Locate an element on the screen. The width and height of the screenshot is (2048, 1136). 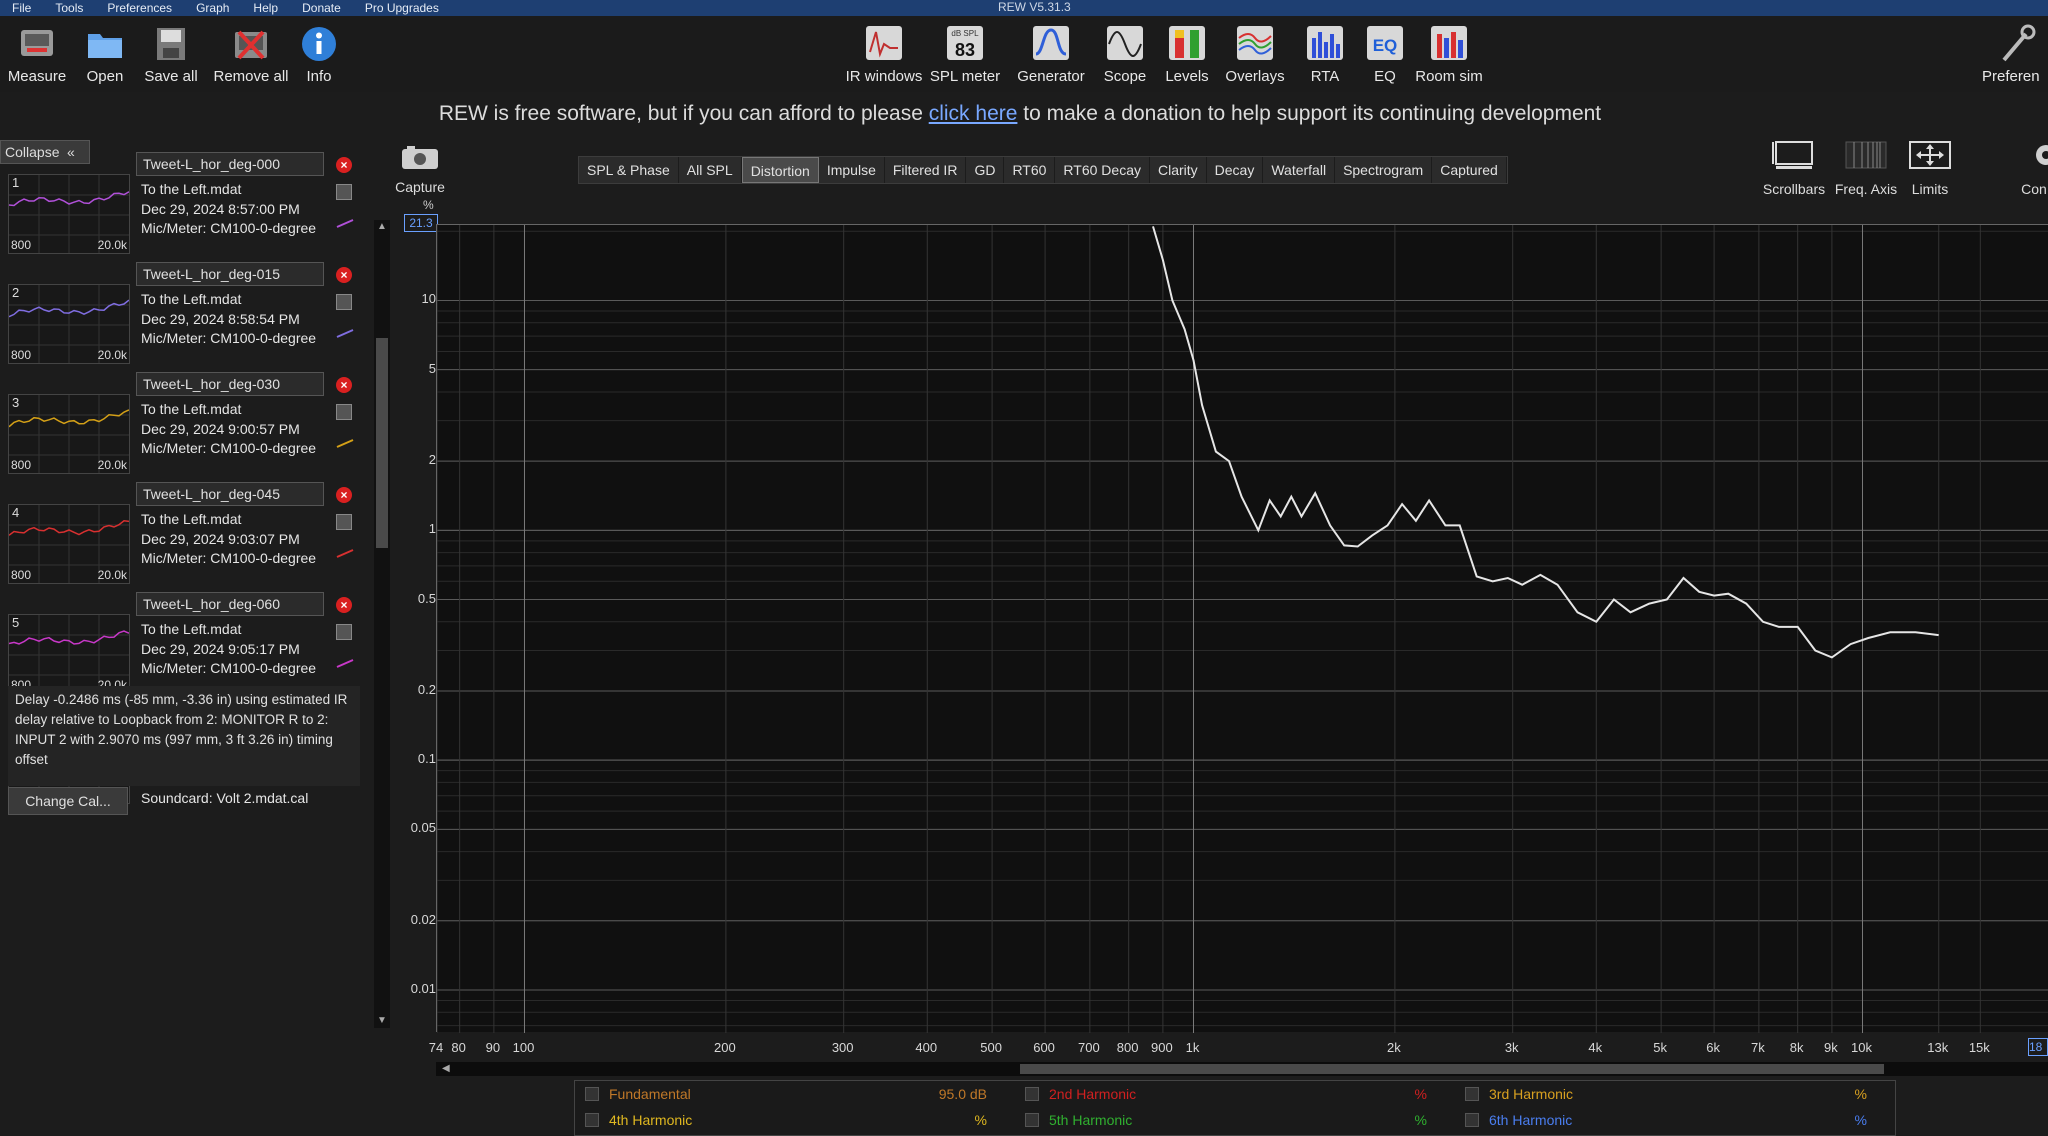
tab-decay: Decay is located at coordinates (1235, 170).